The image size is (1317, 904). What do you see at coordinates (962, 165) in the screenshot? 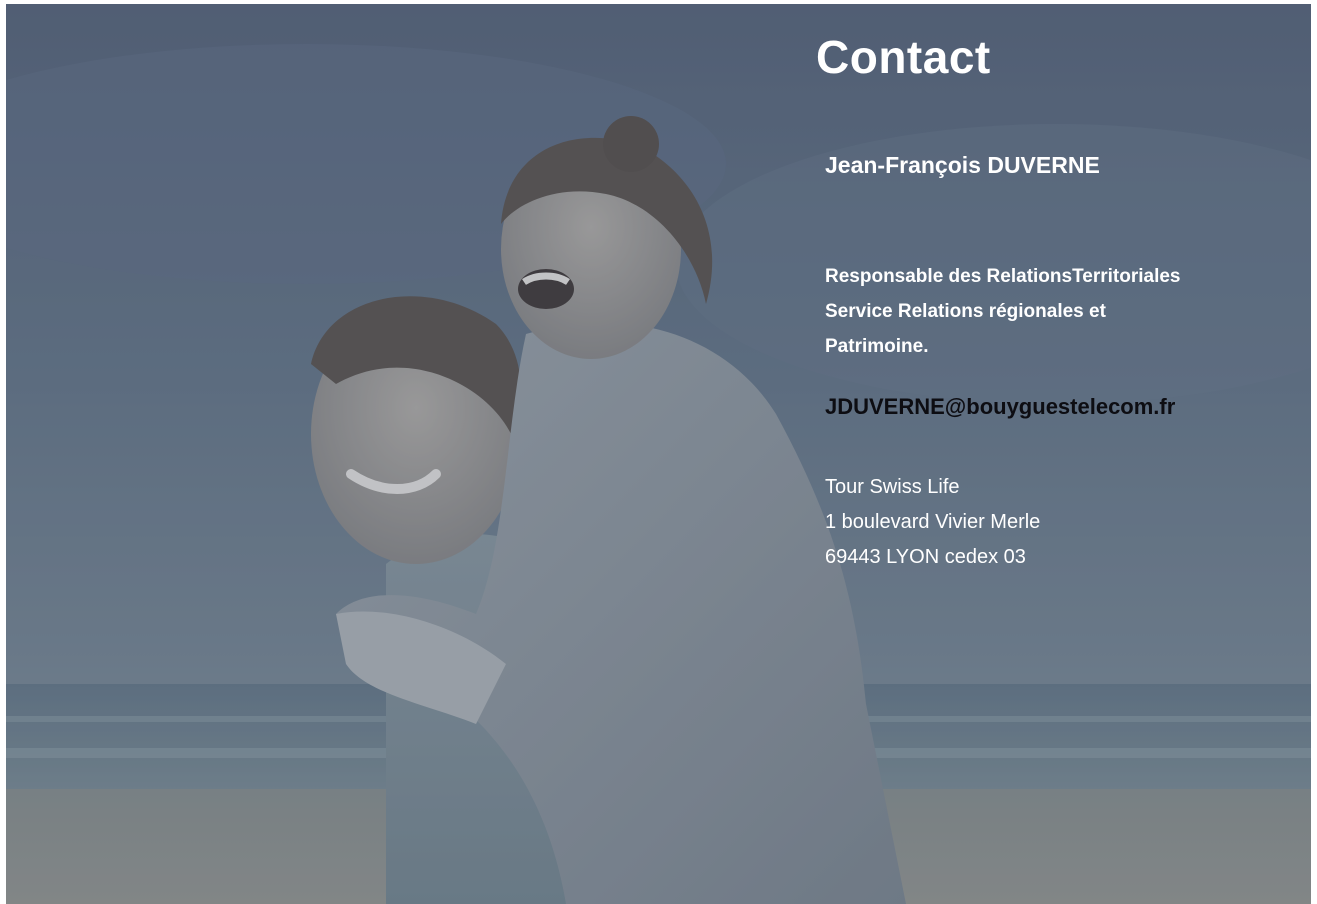
I see `contact-name: Jean-François DUVERNE` at bounding box center [962, 165].